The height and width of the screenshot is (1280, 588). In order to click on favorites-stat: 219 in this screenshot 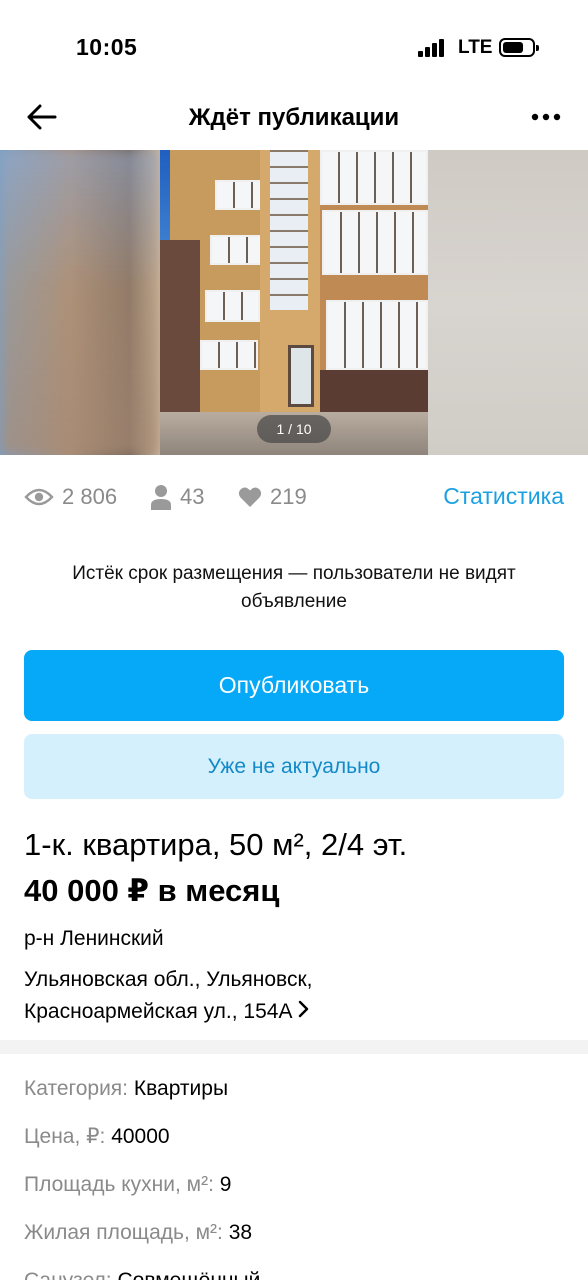, I will do `click(272, 497)`.